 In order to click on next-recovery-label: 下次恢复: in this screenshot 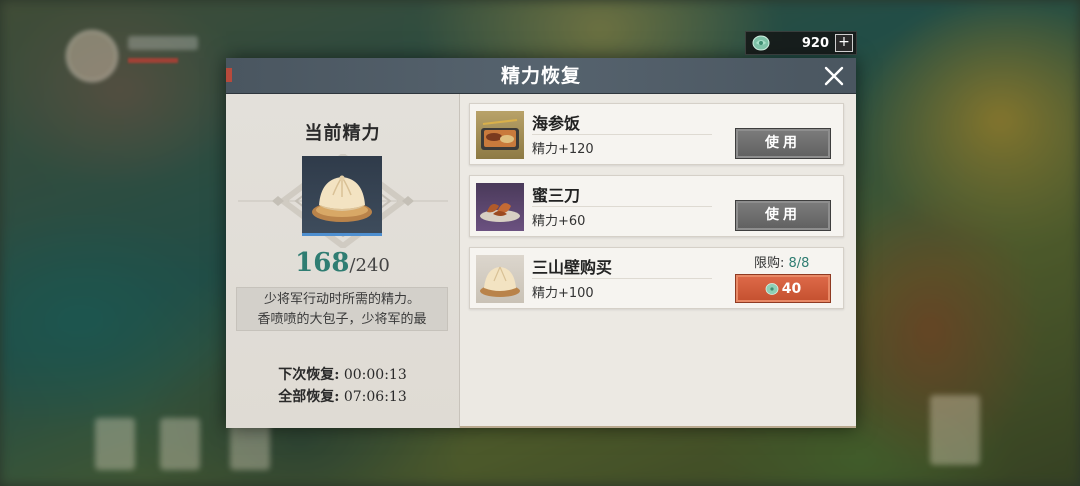, I will do `click(309, 375)`.